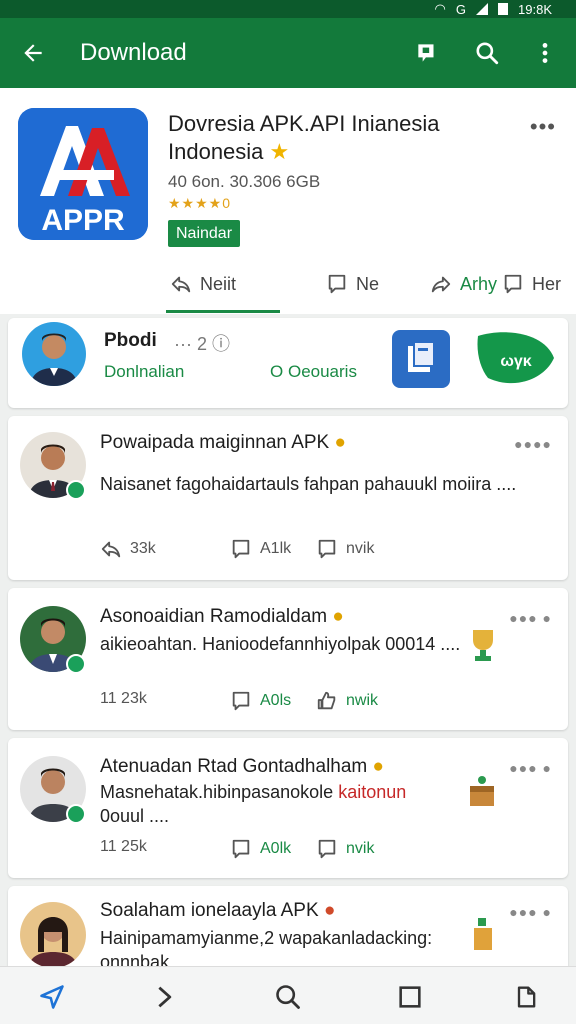  I want to click on share-action: 11 23k, so click(123, 699).